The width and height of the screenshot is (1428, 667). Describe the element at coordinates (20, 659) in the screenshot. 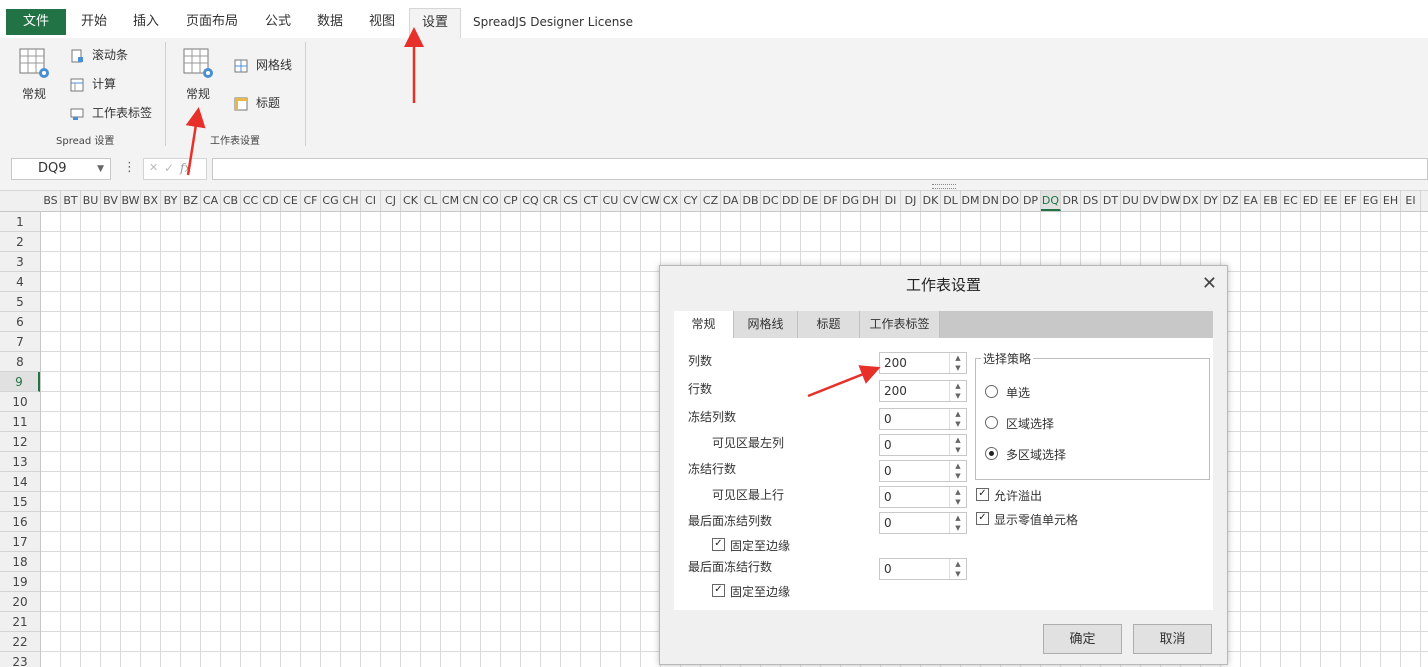

I see `row-header: 23` at that location.